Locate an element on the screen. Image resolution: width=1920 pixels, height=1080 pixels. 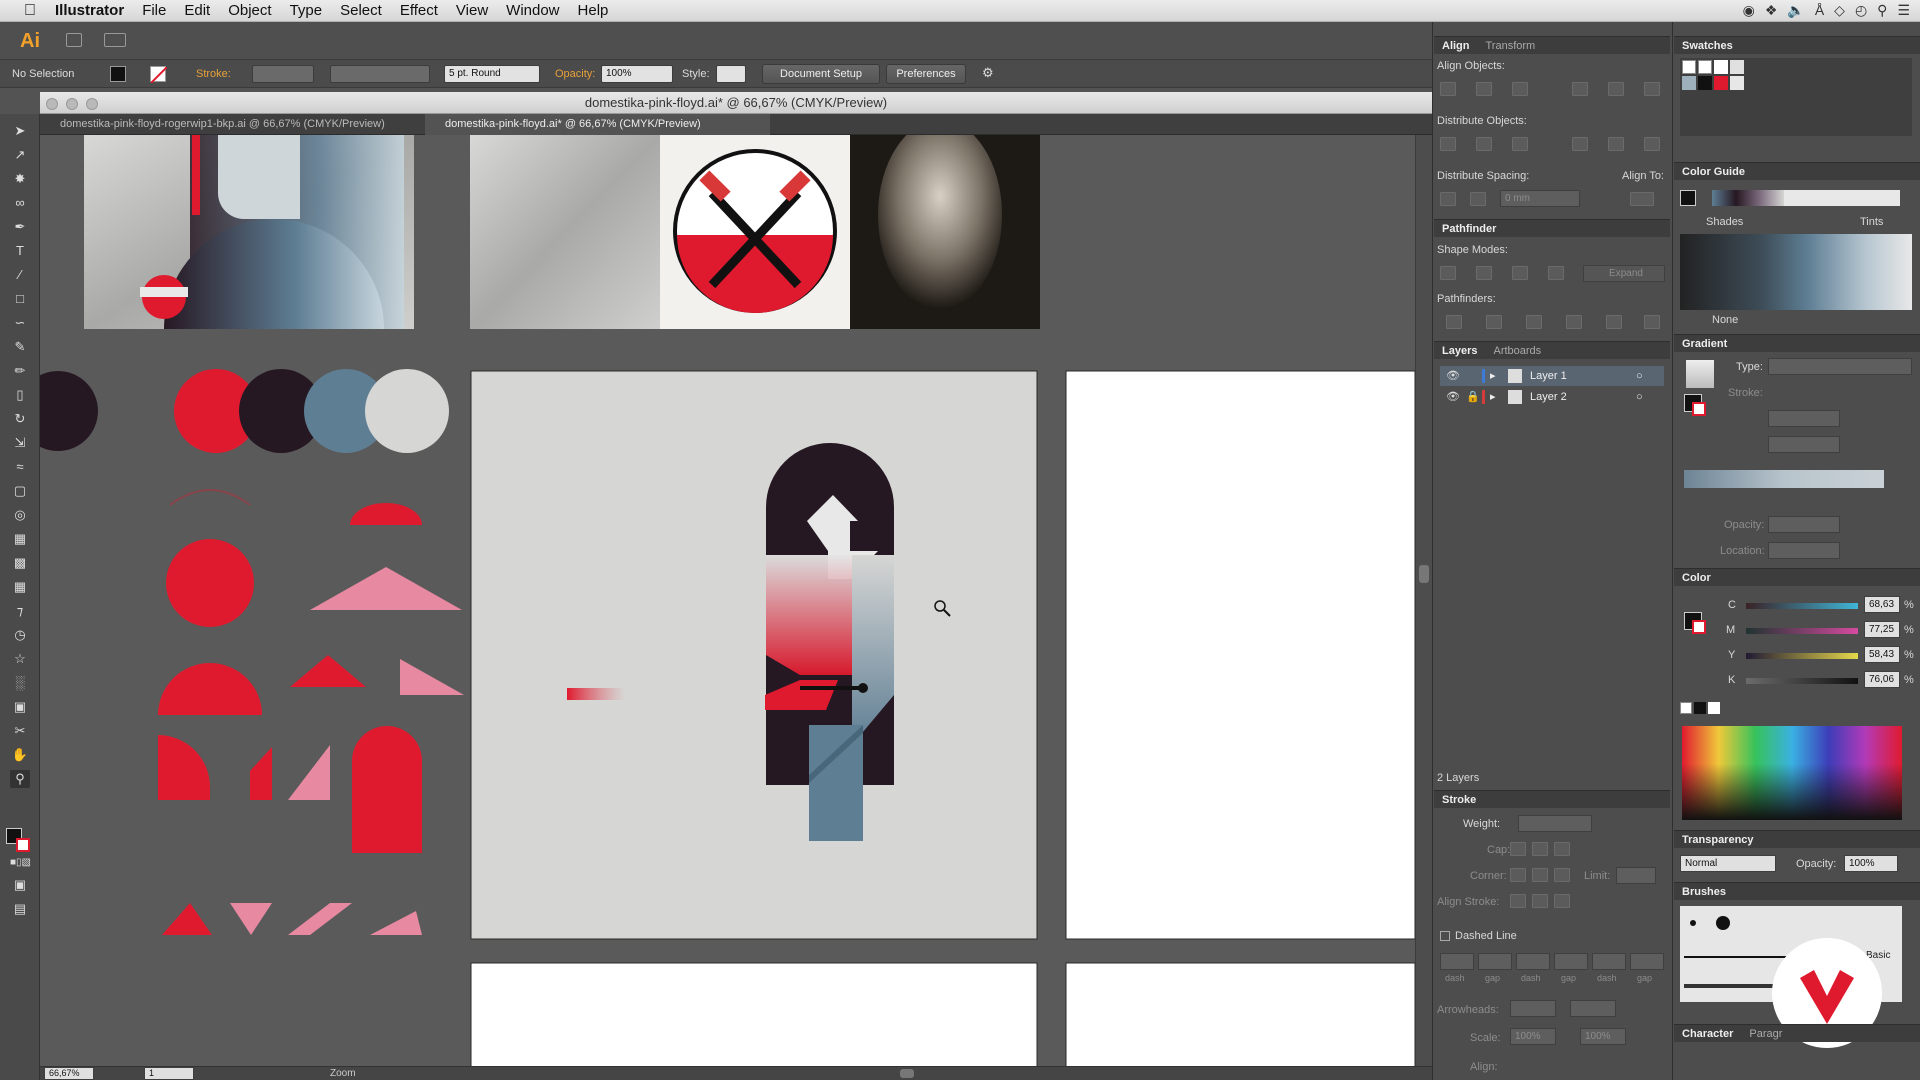
color-stroke-icon is located at coordinates (1699, 627).